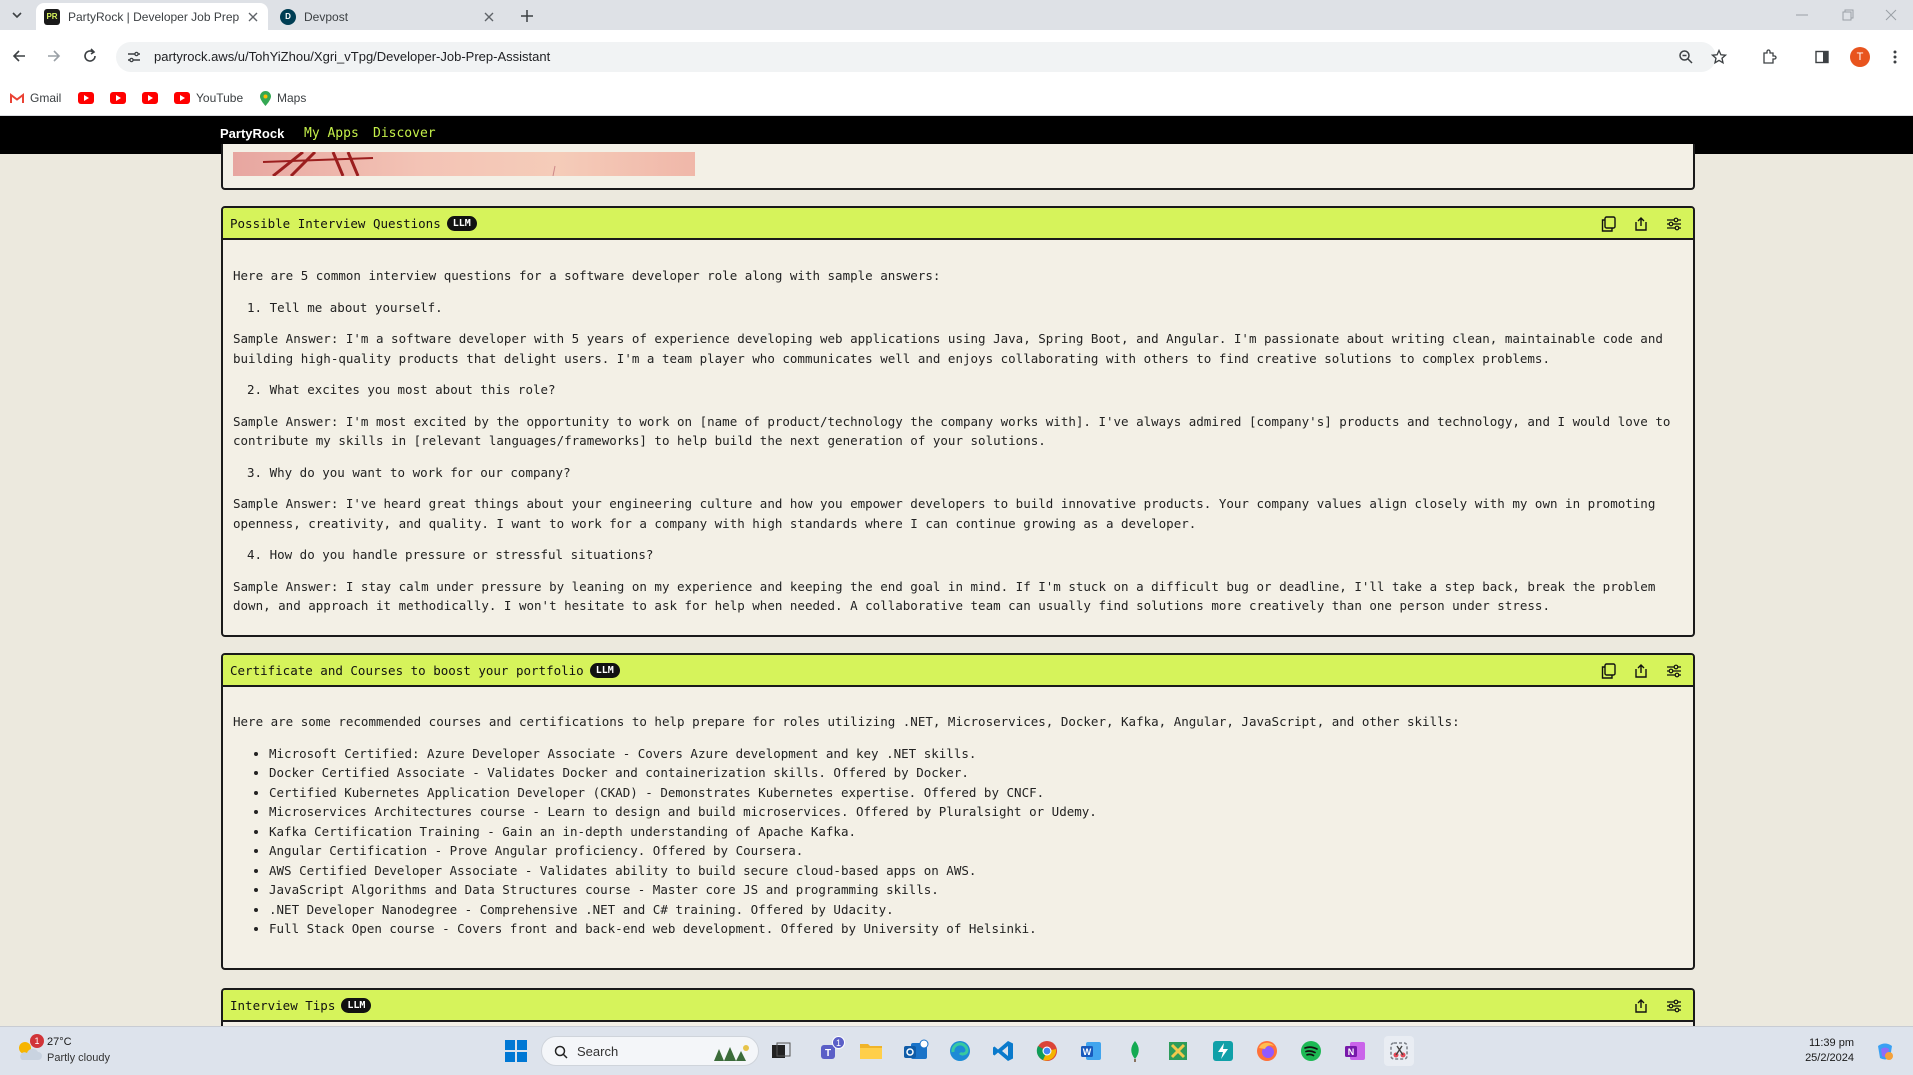  Describe the element at coordinates (1822, 1051) in the screenshot. I see `clock: 11:39 pm 25/2/2024` at that location.